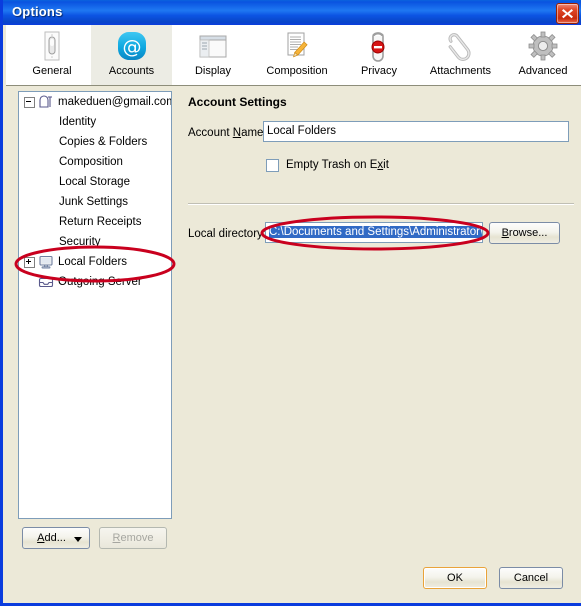  I want to click on tree-item-composition: Composition, so click(95, 162).